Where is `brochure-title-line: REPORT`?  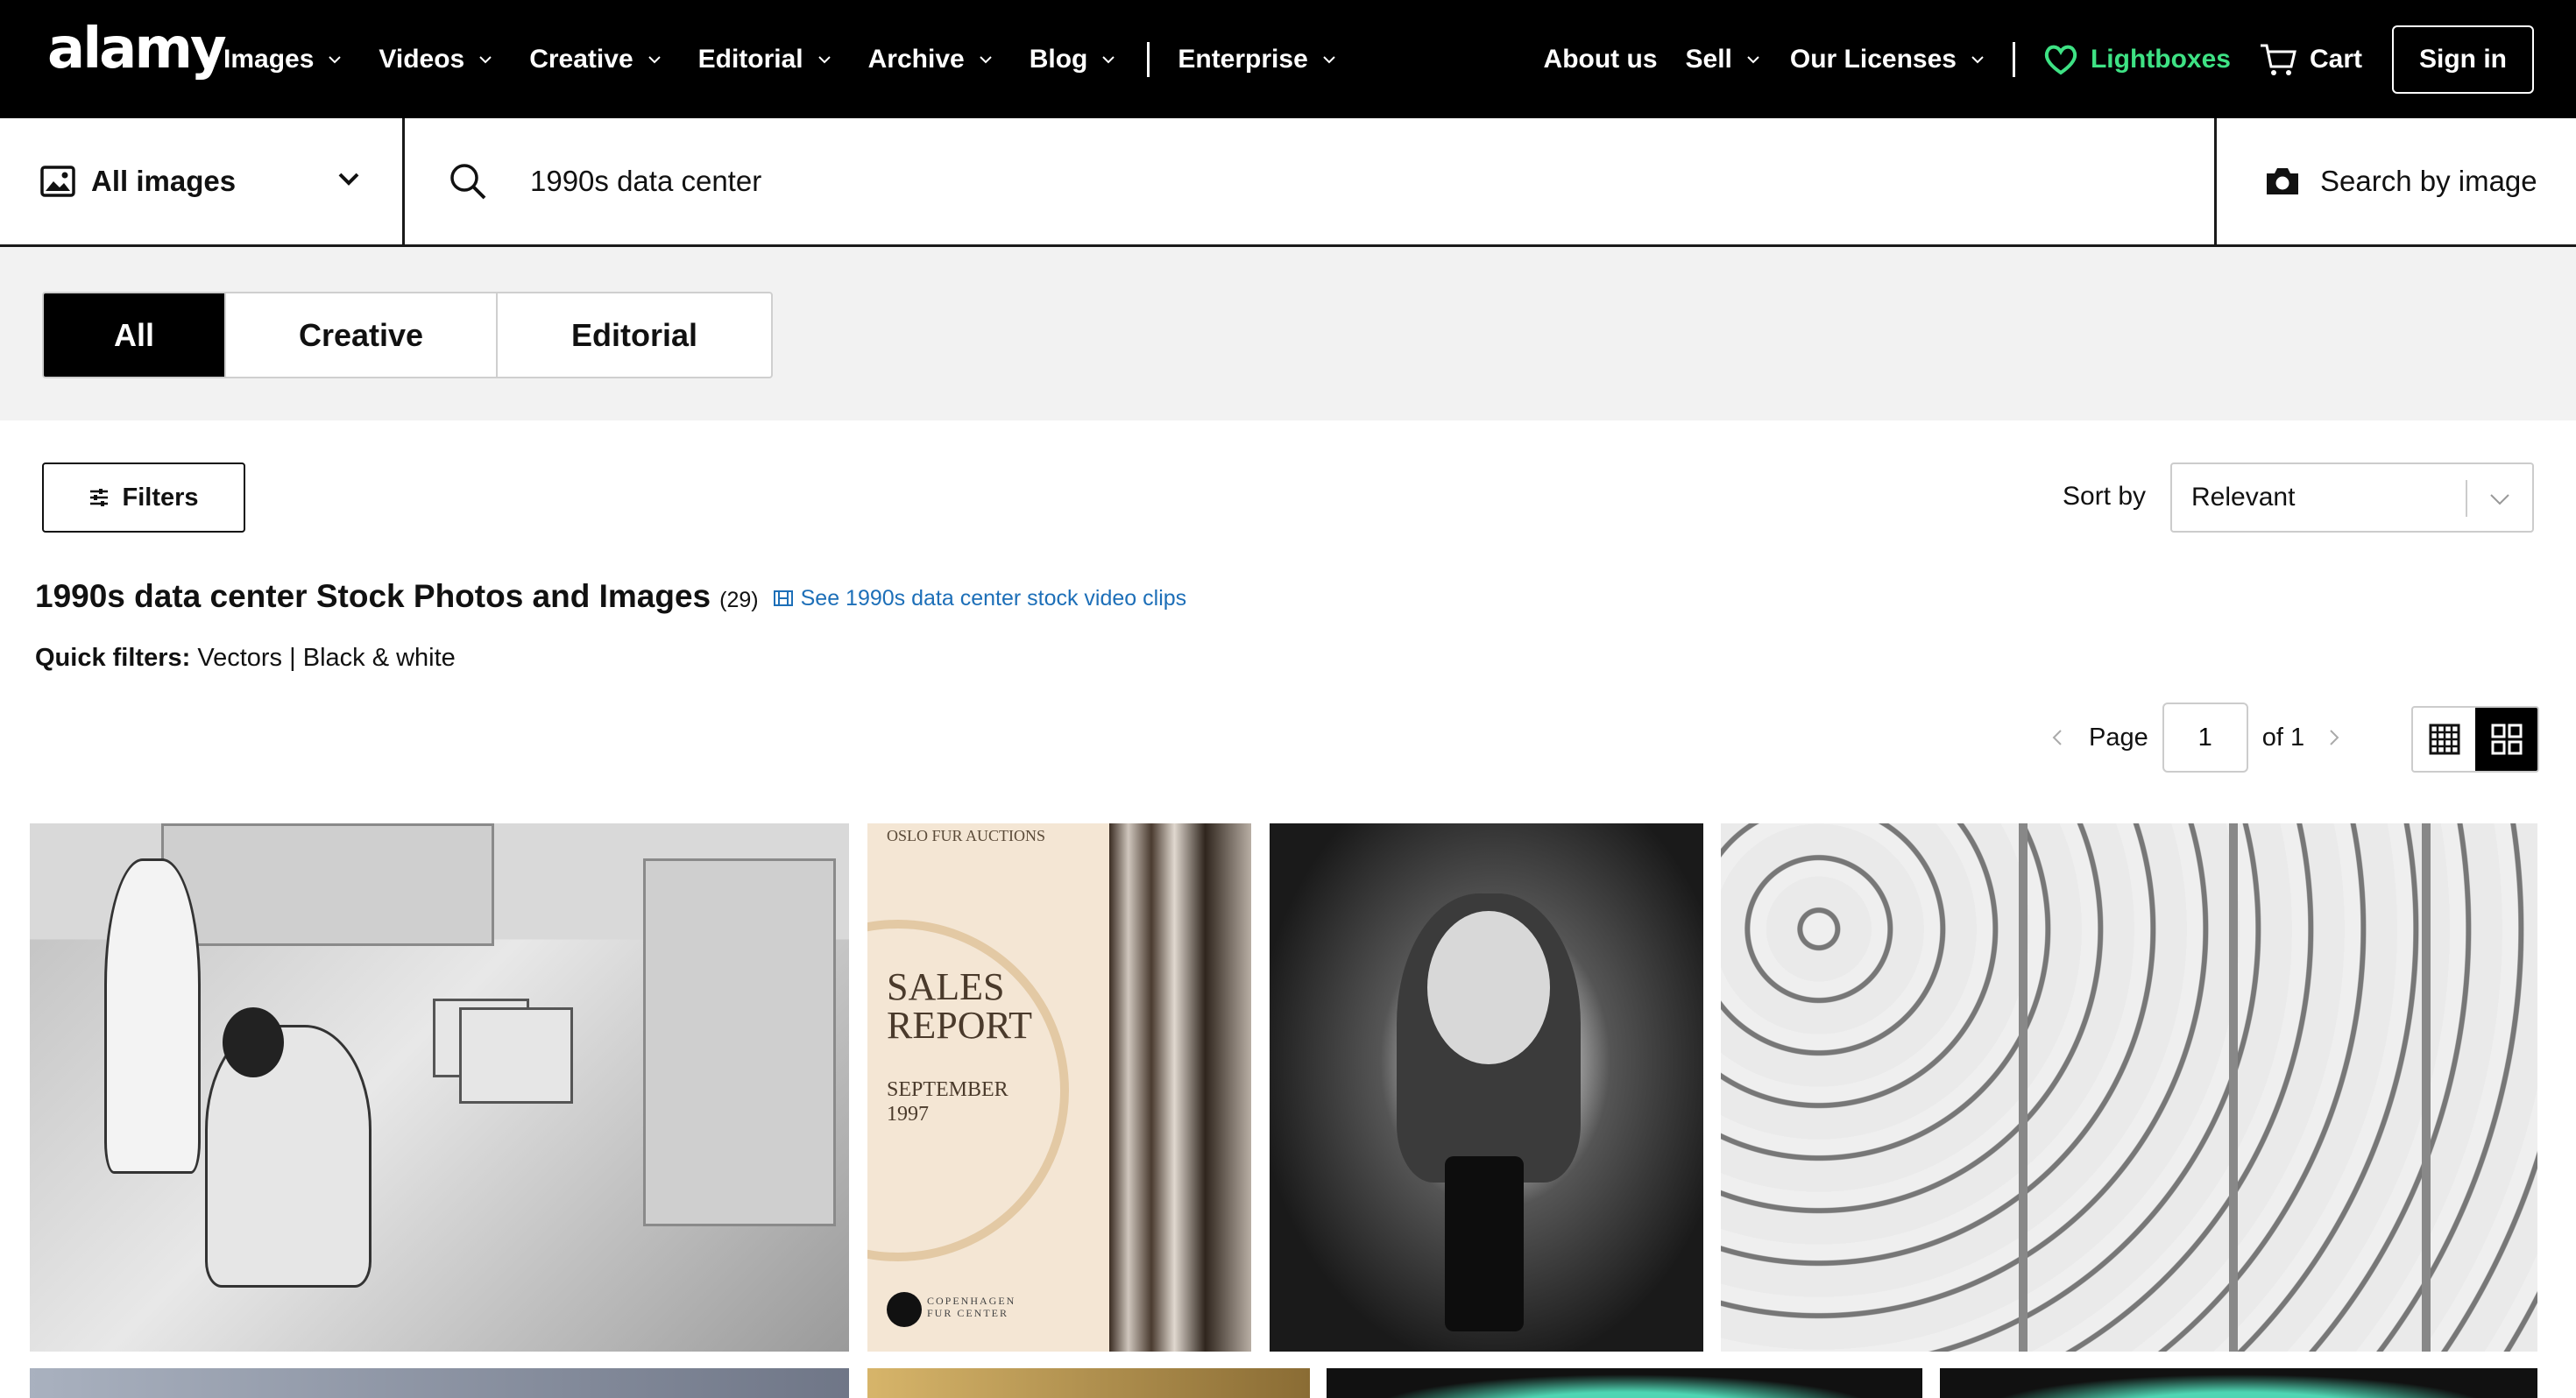 brochure-title-line: REPORT is located at coordinates (960, 1025).